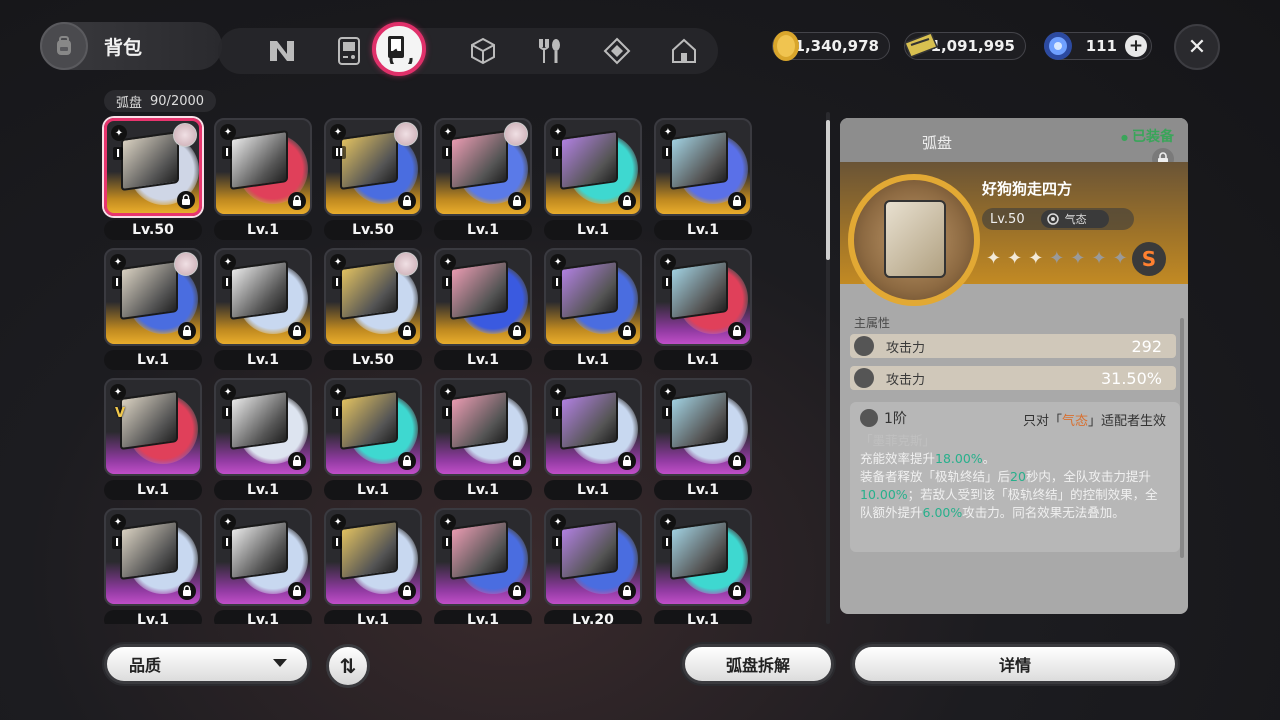 The height and width of the screenshot is (720, 1280). What do you see at coordinates (550, 51) in the screenshot?
I see `tab-food` at bounding box center [550, 51].